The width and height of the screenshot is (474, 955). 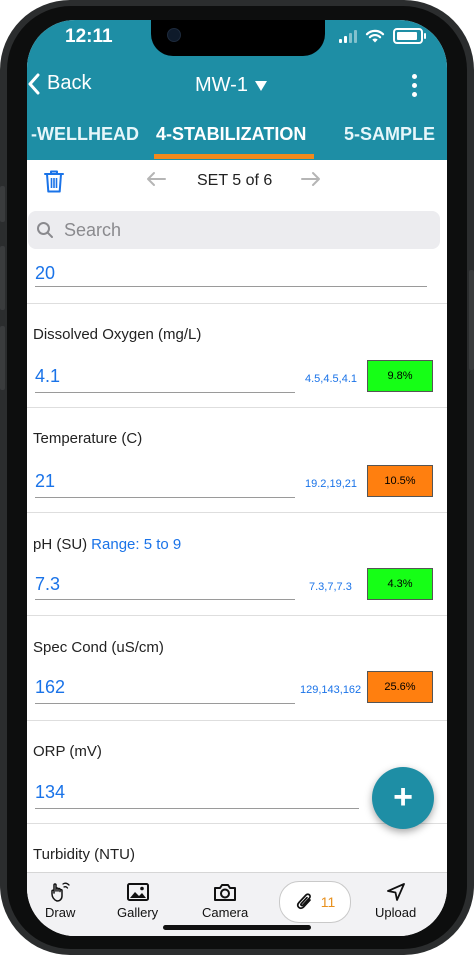 I want to click on arrow-right-icon, so click(x=310, y=179).